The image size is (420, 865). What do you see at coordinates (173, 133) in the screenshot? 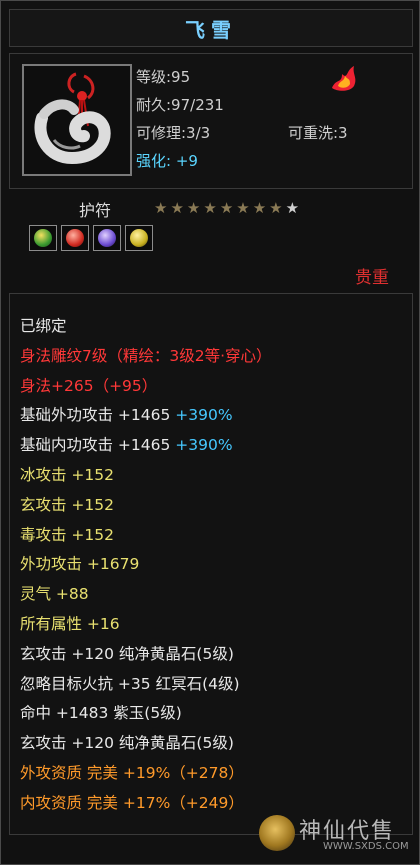
I see `item-repairable: 可修理:3/3` at bounding box center [173, 133].